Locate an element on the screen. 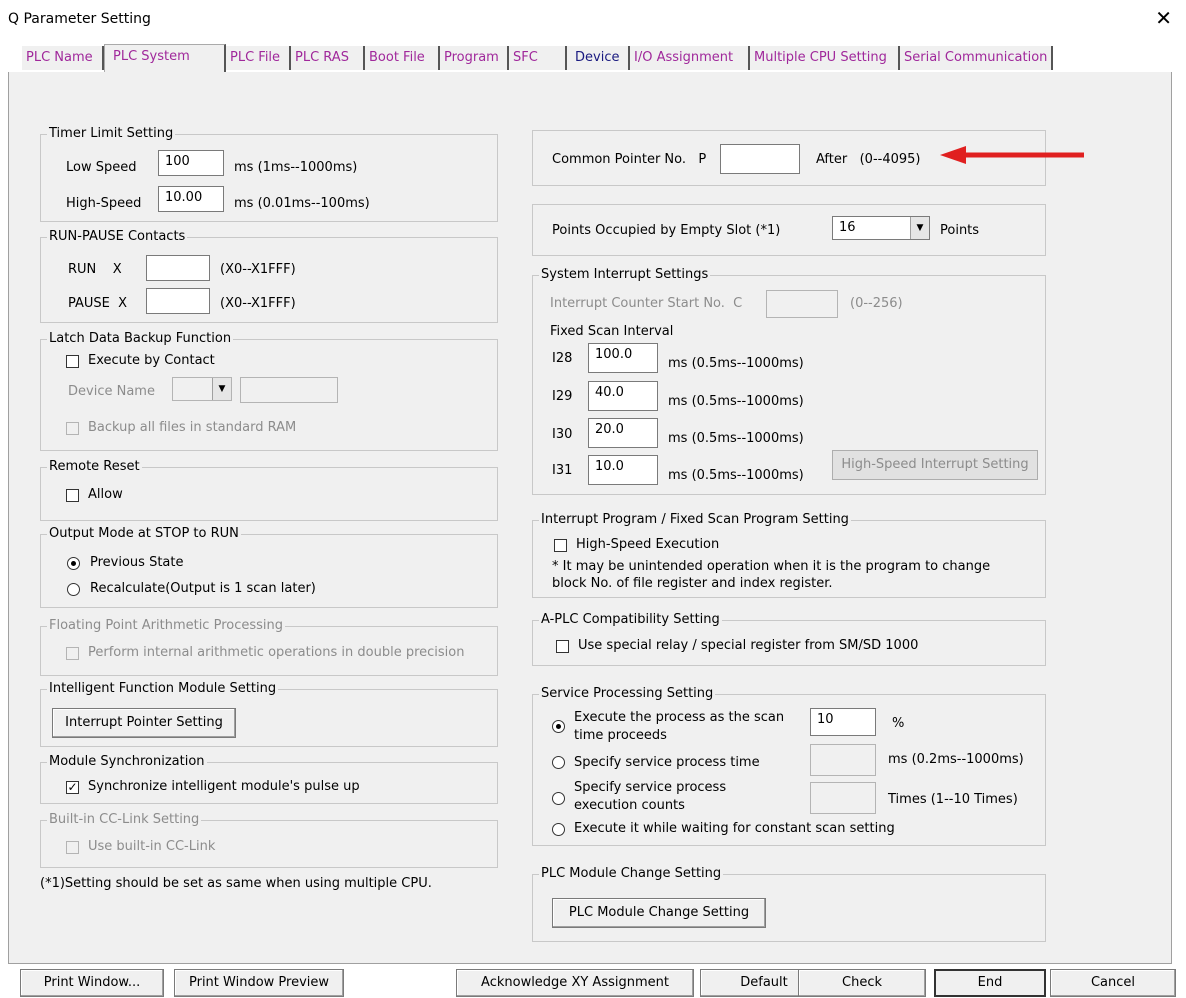 The height and width of the screenshot is (998, 1186). previous-state-radio is located at coordinates (73, 563).